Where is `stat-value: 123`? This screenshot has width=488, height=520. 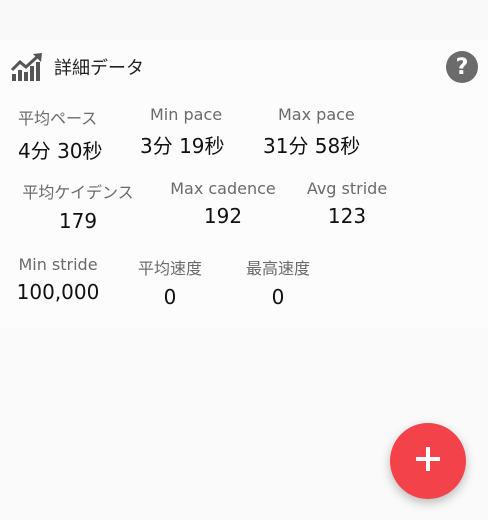 stat-value: 123 is located at coordinates (347, 216).